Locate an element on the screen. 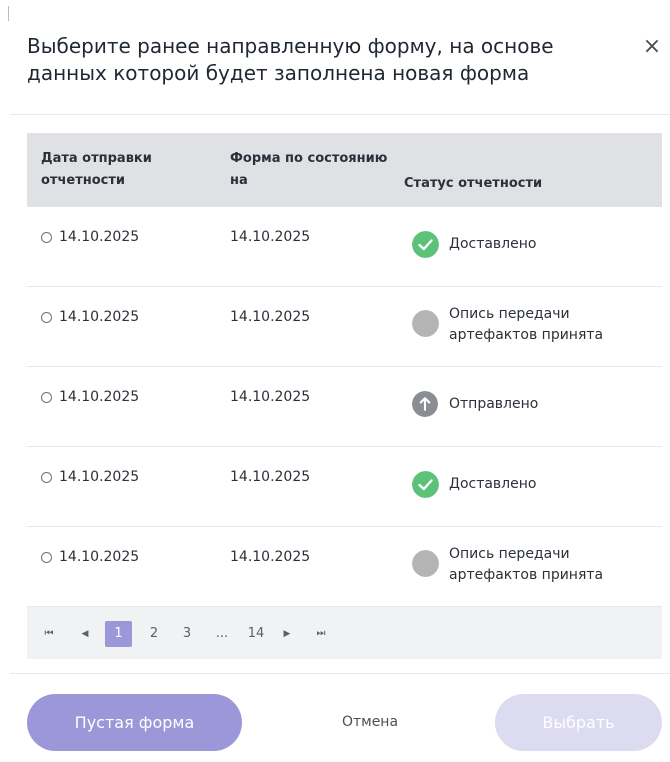 The width and height of the screenshot is (670, 762). page-button-2: 2 is located at coordinates (154, 634).